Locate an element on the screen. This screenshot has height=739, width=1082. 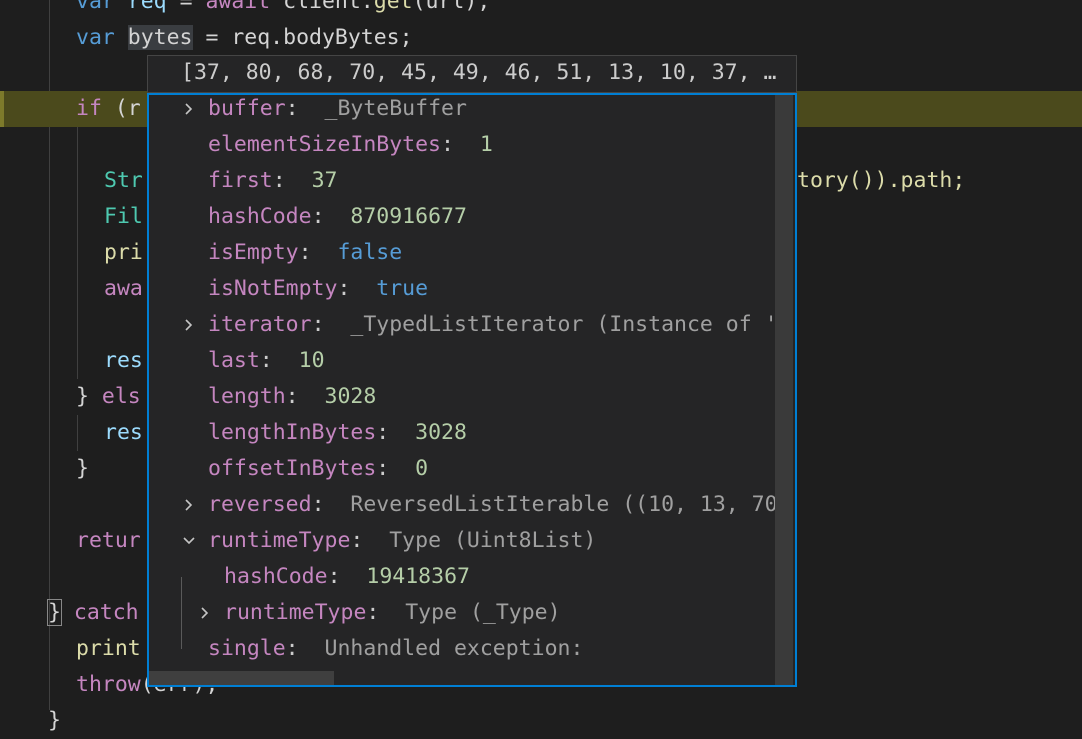
vertical-scrollbar is located at coordinates (784, 390).